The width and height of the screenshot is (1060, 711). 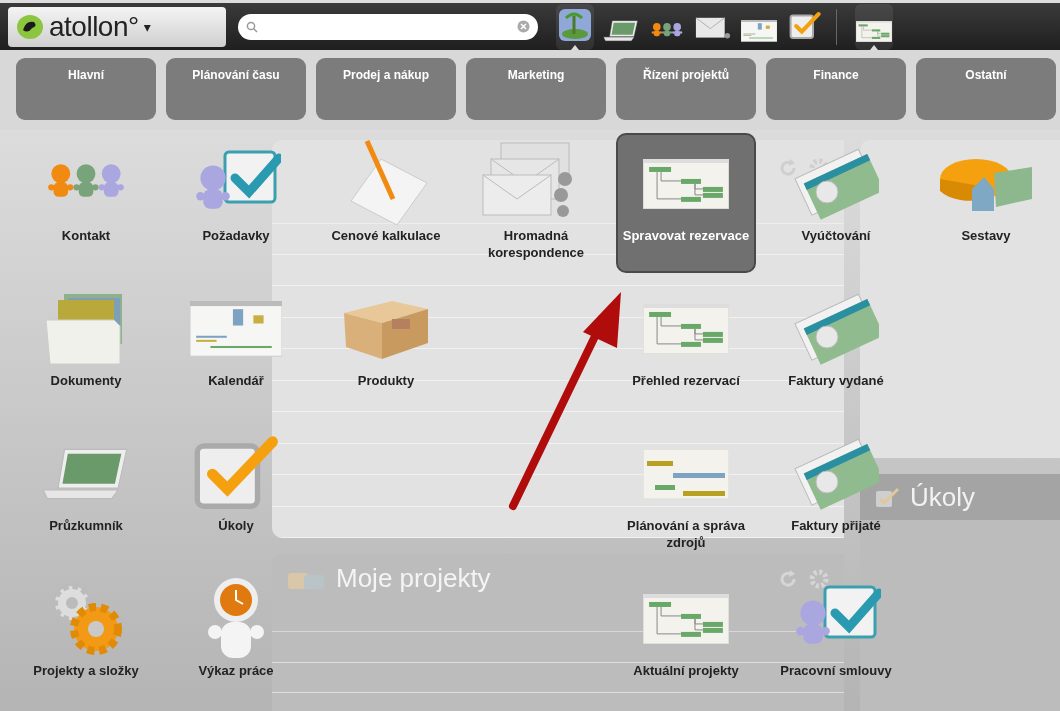 What do you see at coordinates (386, 348) in the screenshot?
I see `menu-item: Produkty` at bounding box center [386, 348].